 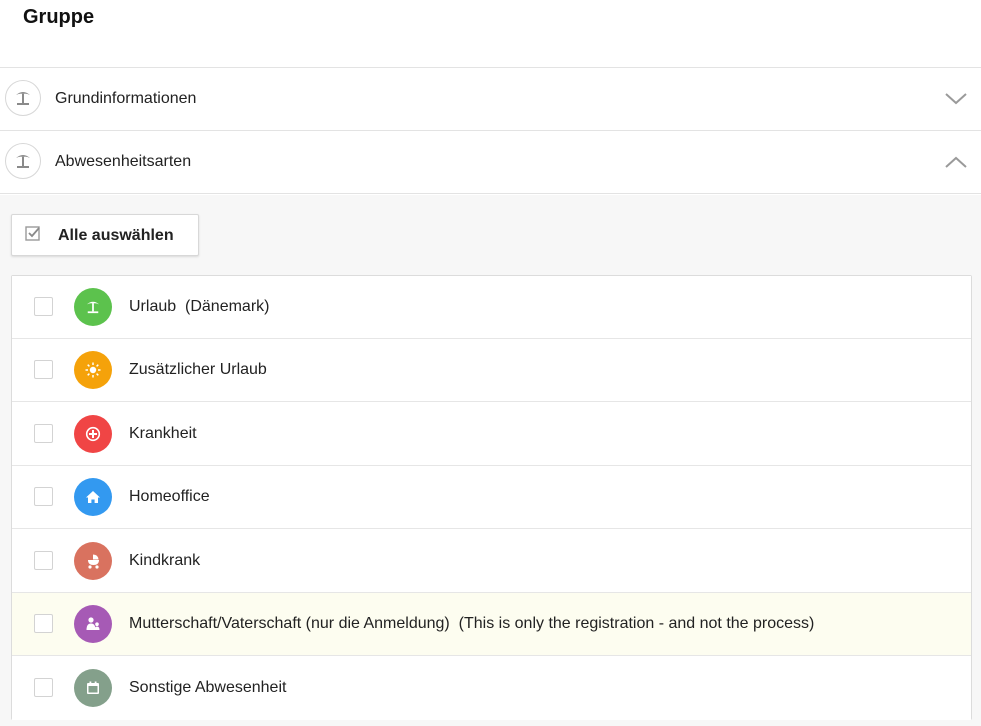 What do you see at coordinates (93, 370) in the screenshot?
I see `sun-icon` at bounding box center [93, 370].